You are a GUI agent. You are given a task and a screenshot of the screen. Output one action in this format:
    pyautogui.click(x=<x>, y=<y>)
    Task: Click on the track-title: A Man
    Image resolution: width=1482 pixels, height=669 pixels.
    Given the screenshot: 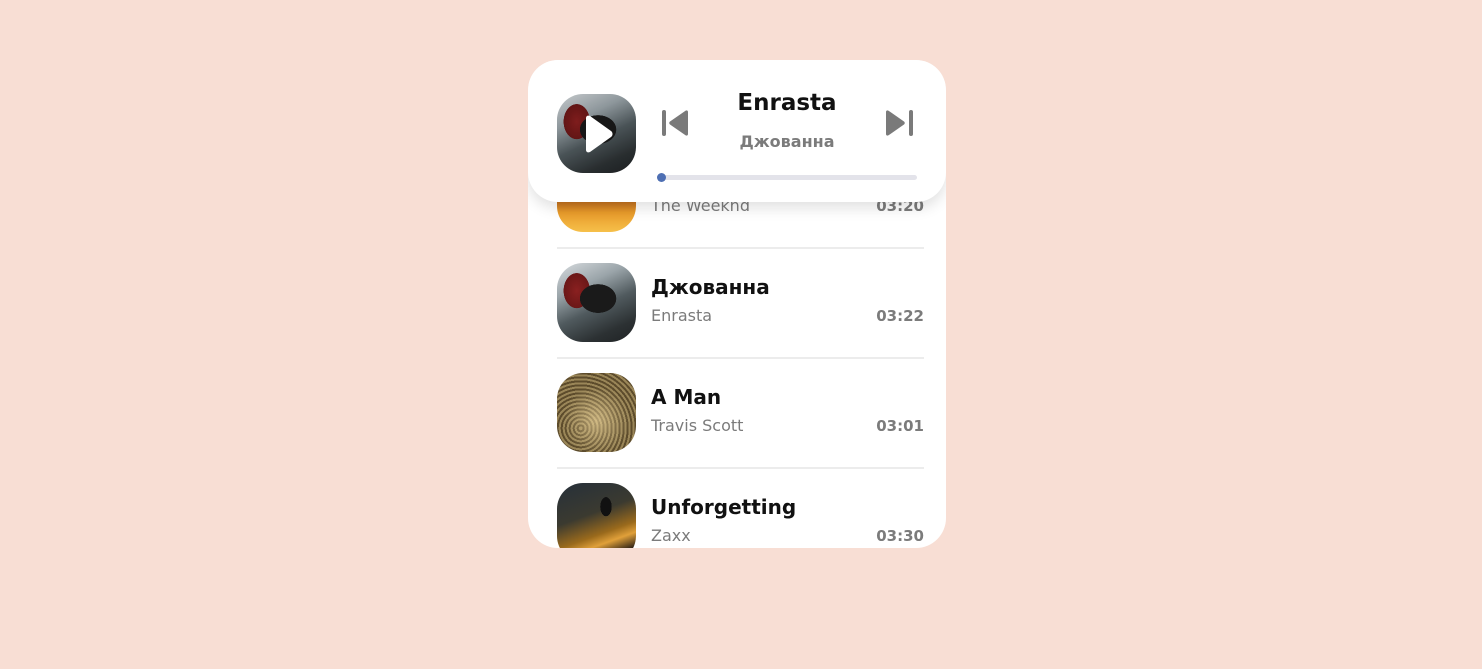 What is the action you would take?
    pyautogui.click(x=686, y=397)
    